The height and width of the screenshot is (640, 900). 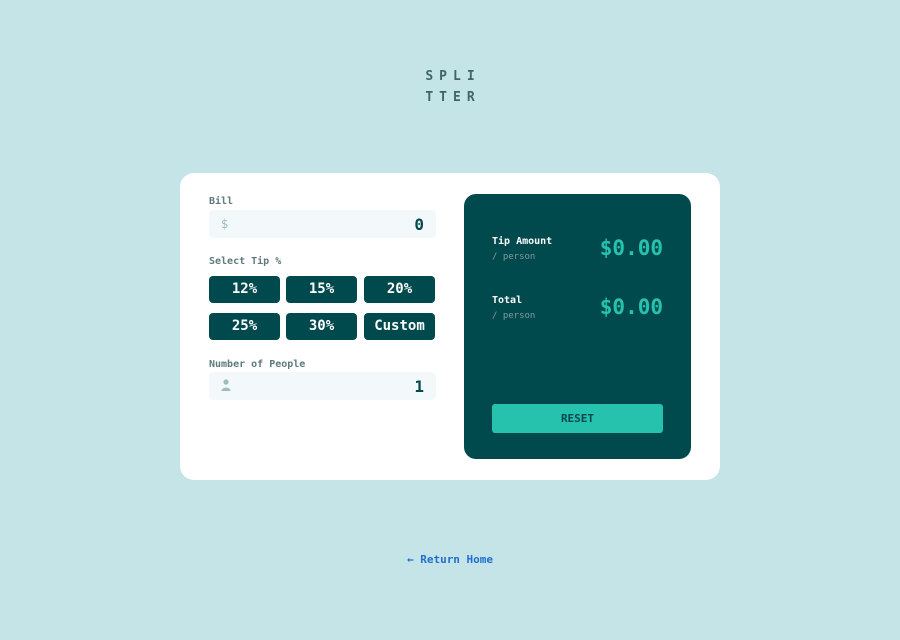 What do you see at coordinates (450, 87) in the screenshot?
I see `app-logo: SPLI TTER` at bounding box center [450, 87].